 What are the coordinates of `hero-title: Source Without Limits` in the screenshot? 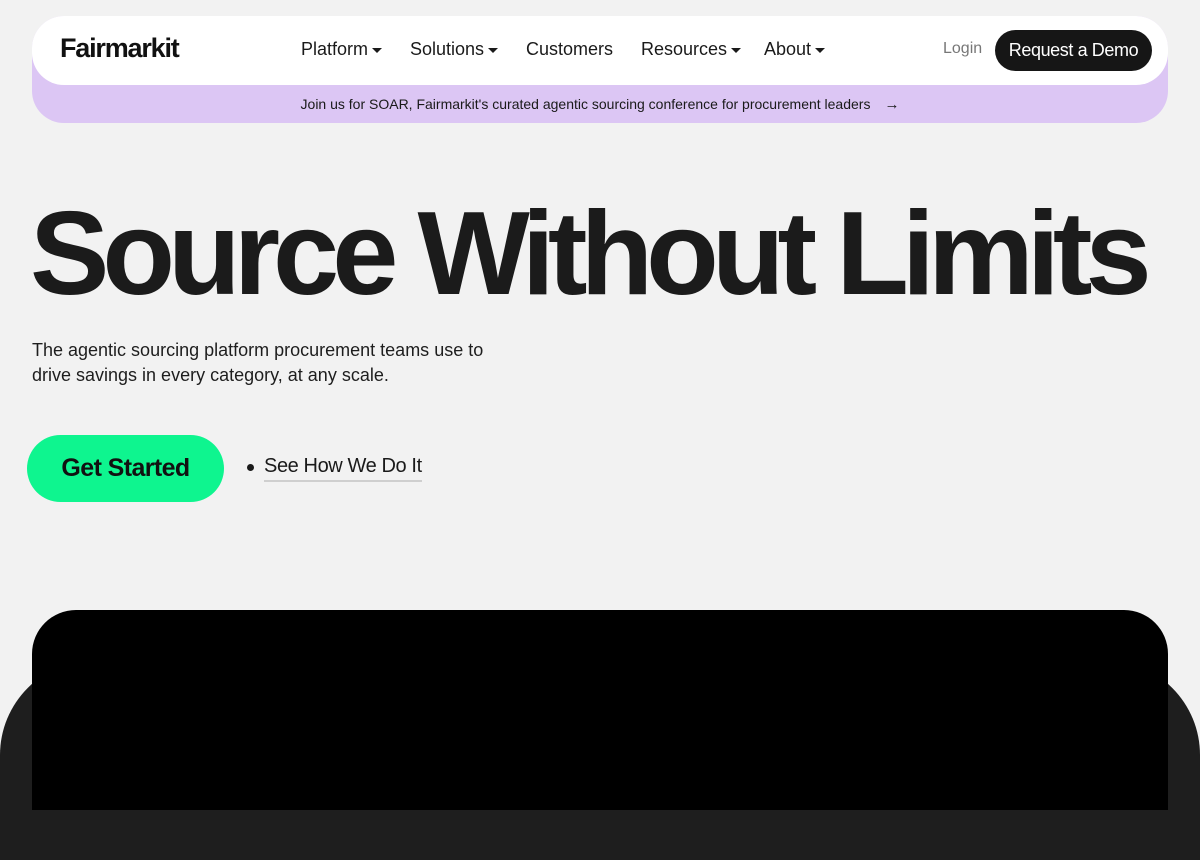 It's located at (591, 253).